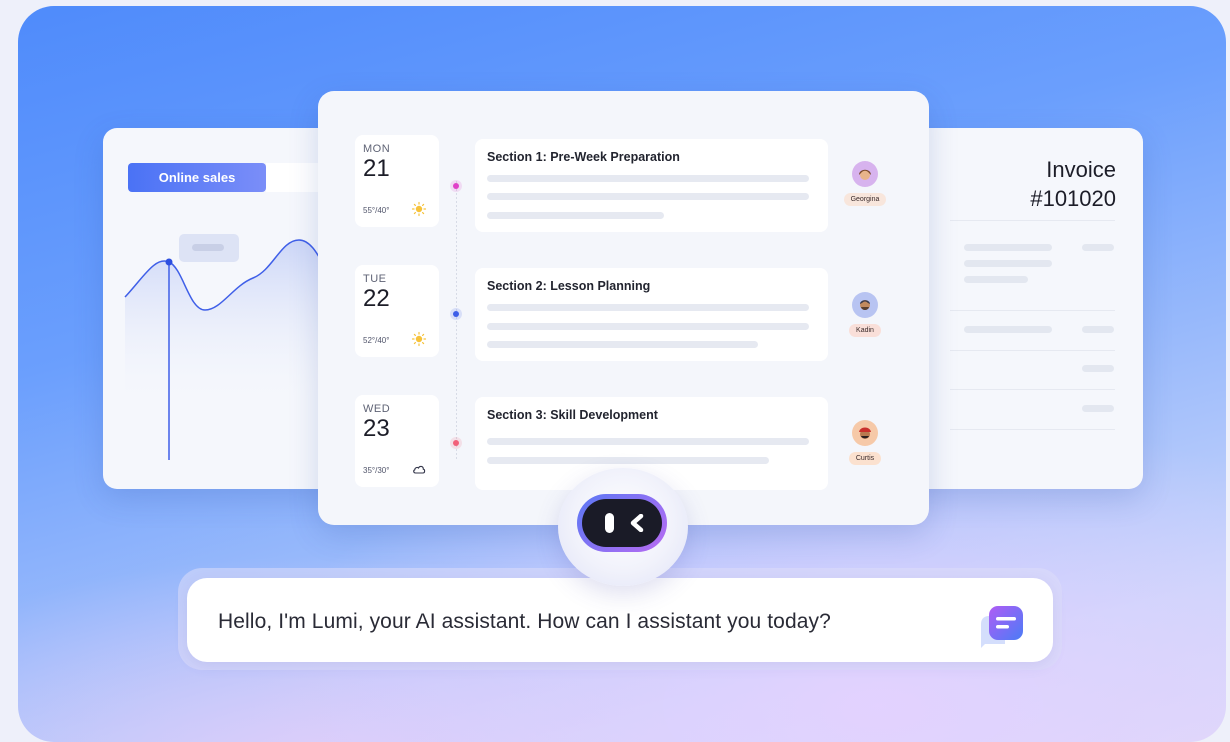  Describe the element at coordinates (583, 157) in the screenshot. I see `section-title: Section 1: Pre-Week Preparation` at that location.